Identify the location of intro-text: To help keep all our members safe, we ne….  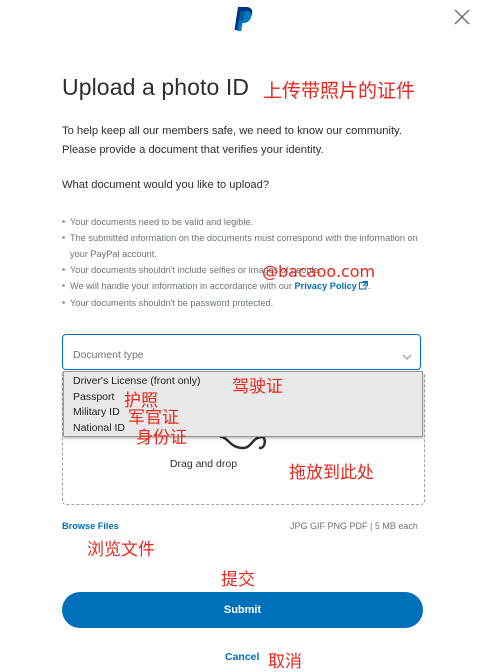
(232, 140).